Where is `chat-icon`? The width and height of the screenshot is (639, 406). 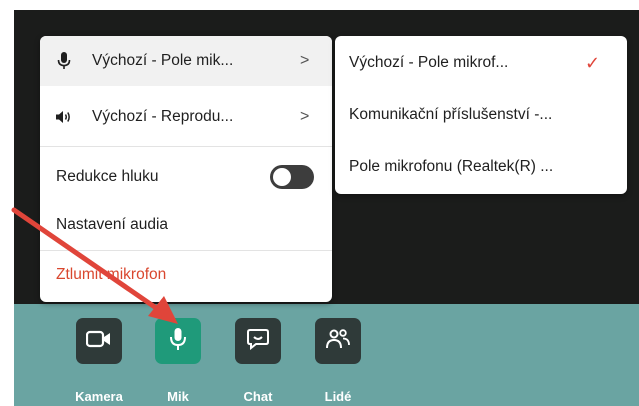 chat-icon is located at coordinates (258, 341).